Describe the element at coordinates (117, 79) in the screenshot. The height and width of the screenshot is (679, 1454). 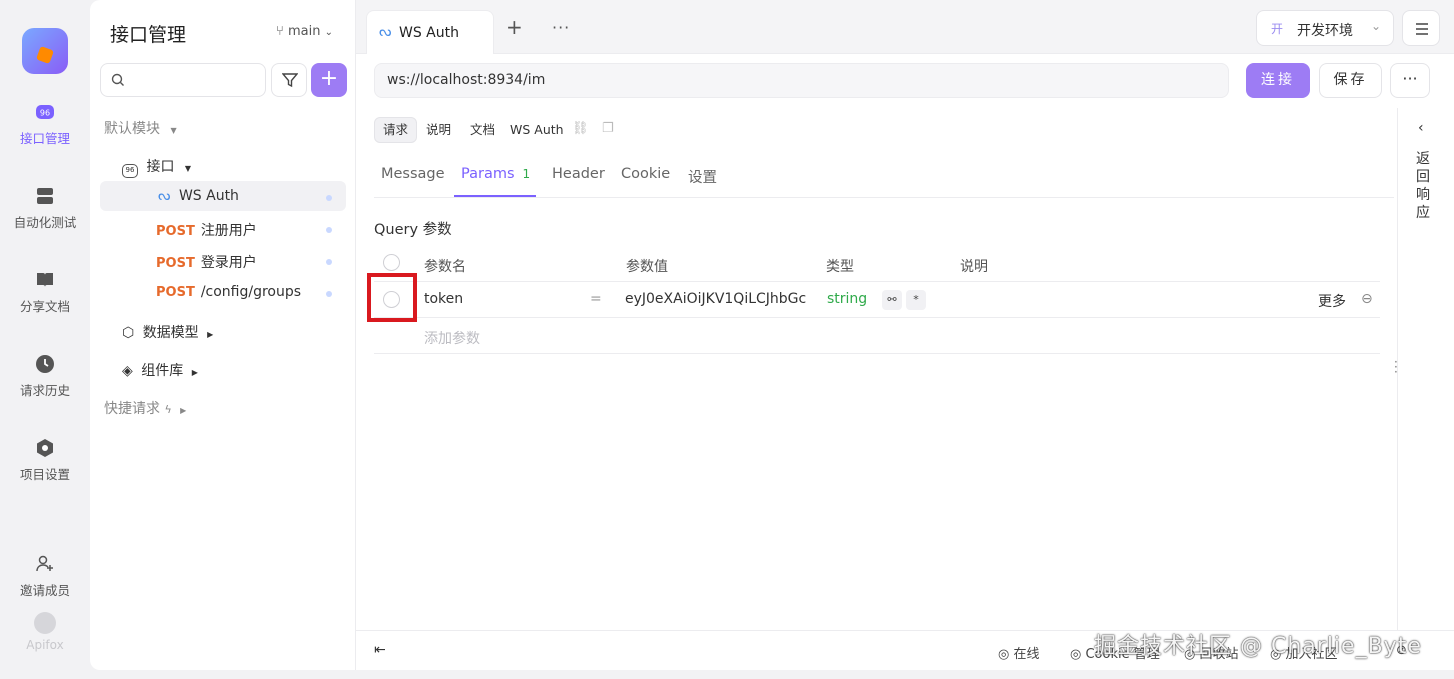
I see `search-icon` at that location.